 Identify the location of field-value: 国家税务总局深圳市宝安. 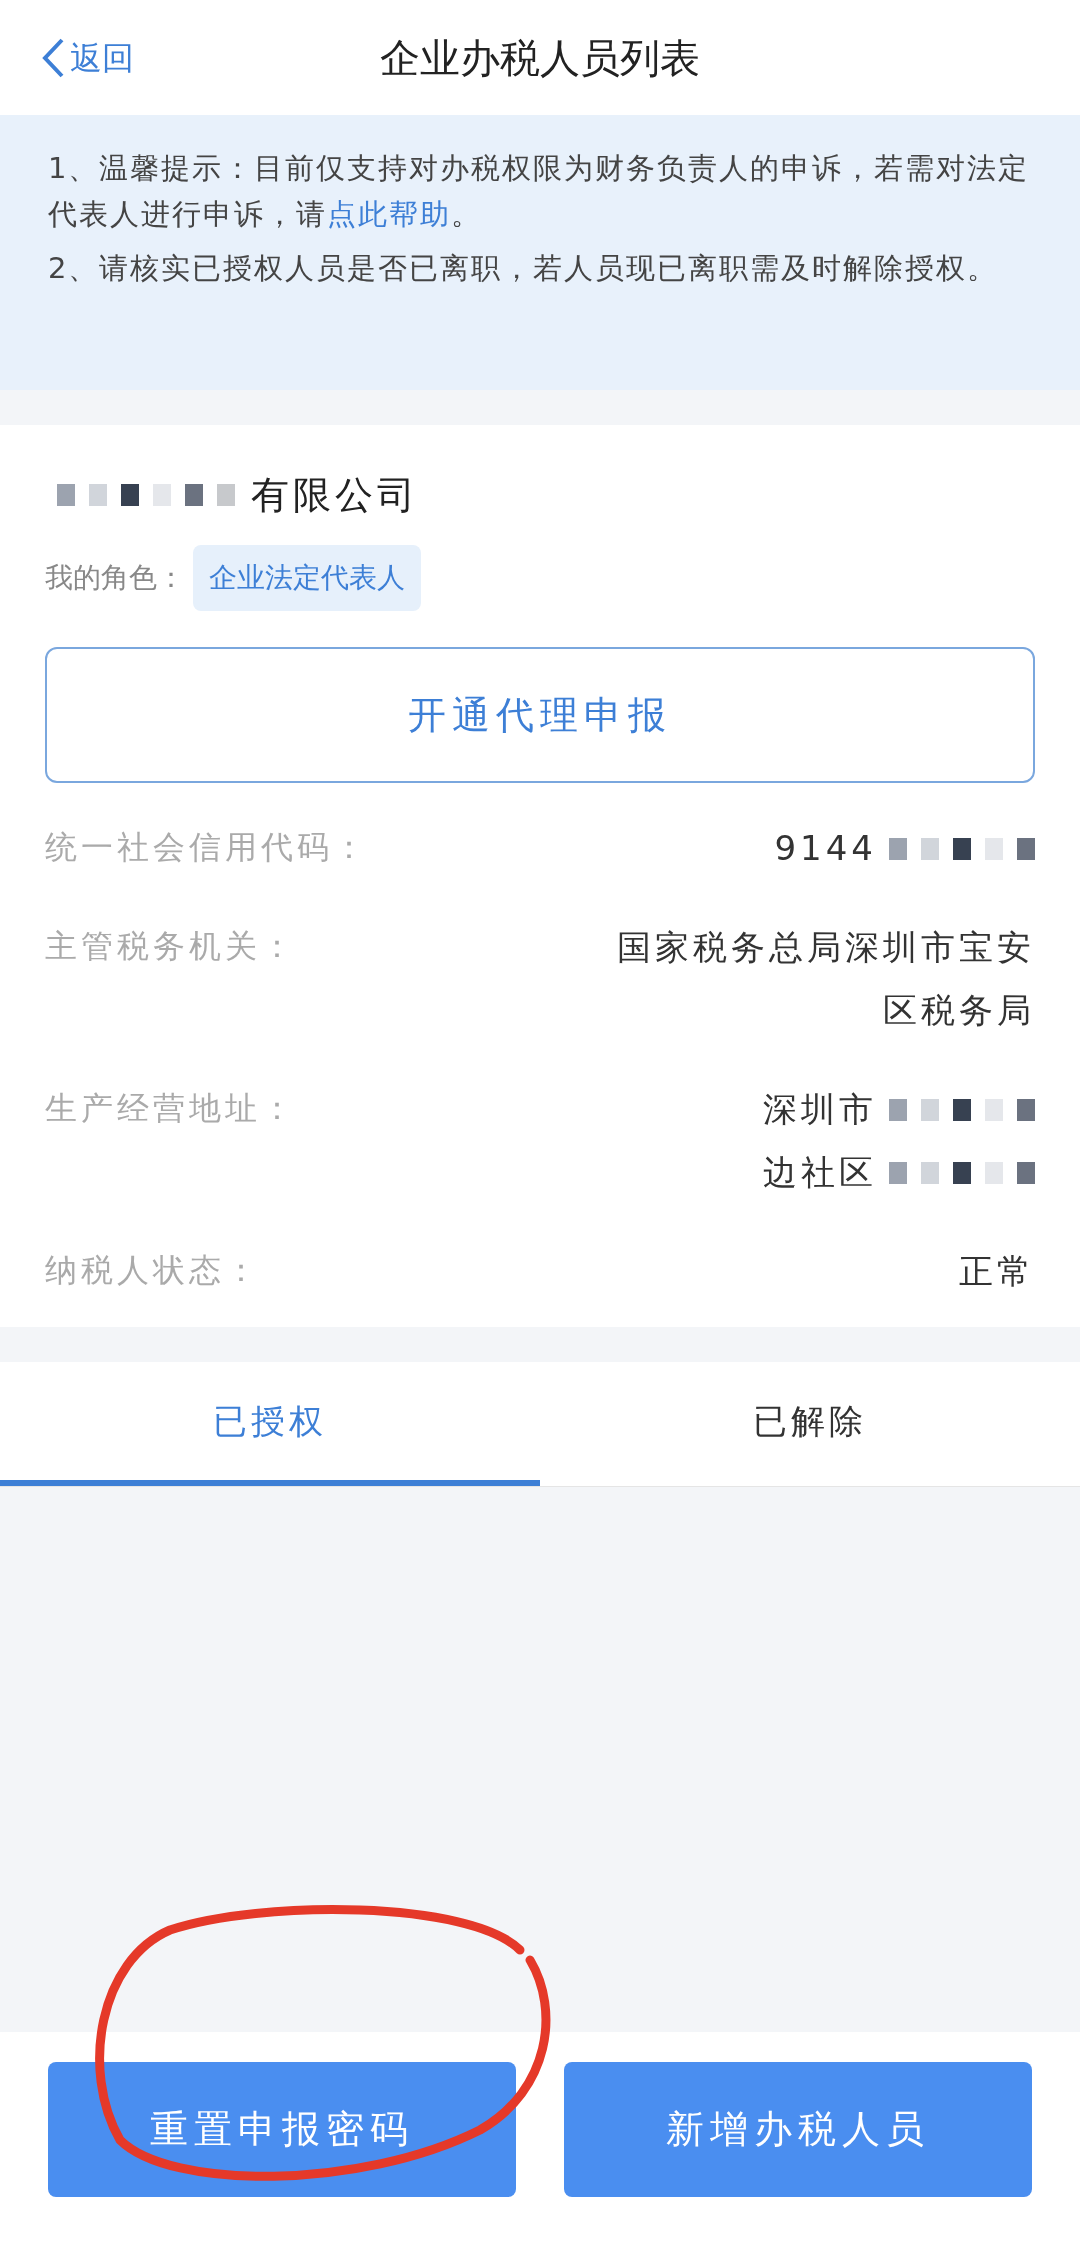
(826, 947).